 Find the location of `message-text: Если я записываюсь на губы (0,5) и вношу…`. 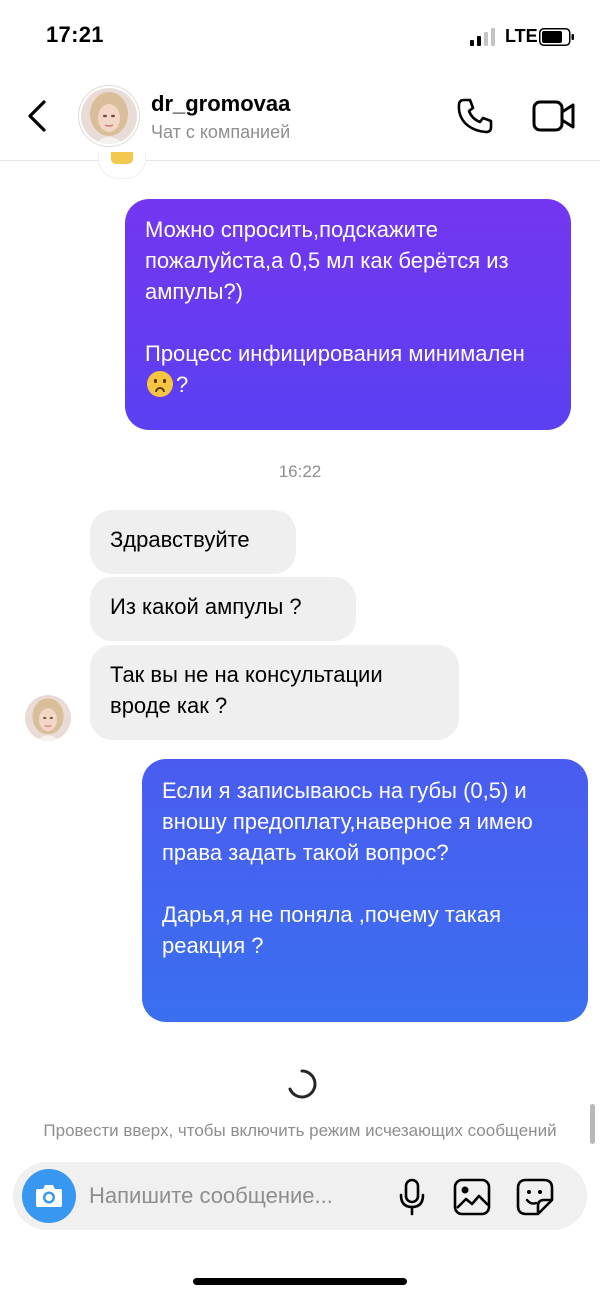

message-text: Если я записываюсь на губы (0,5) и вношу… is located at coordinates (347, 868).